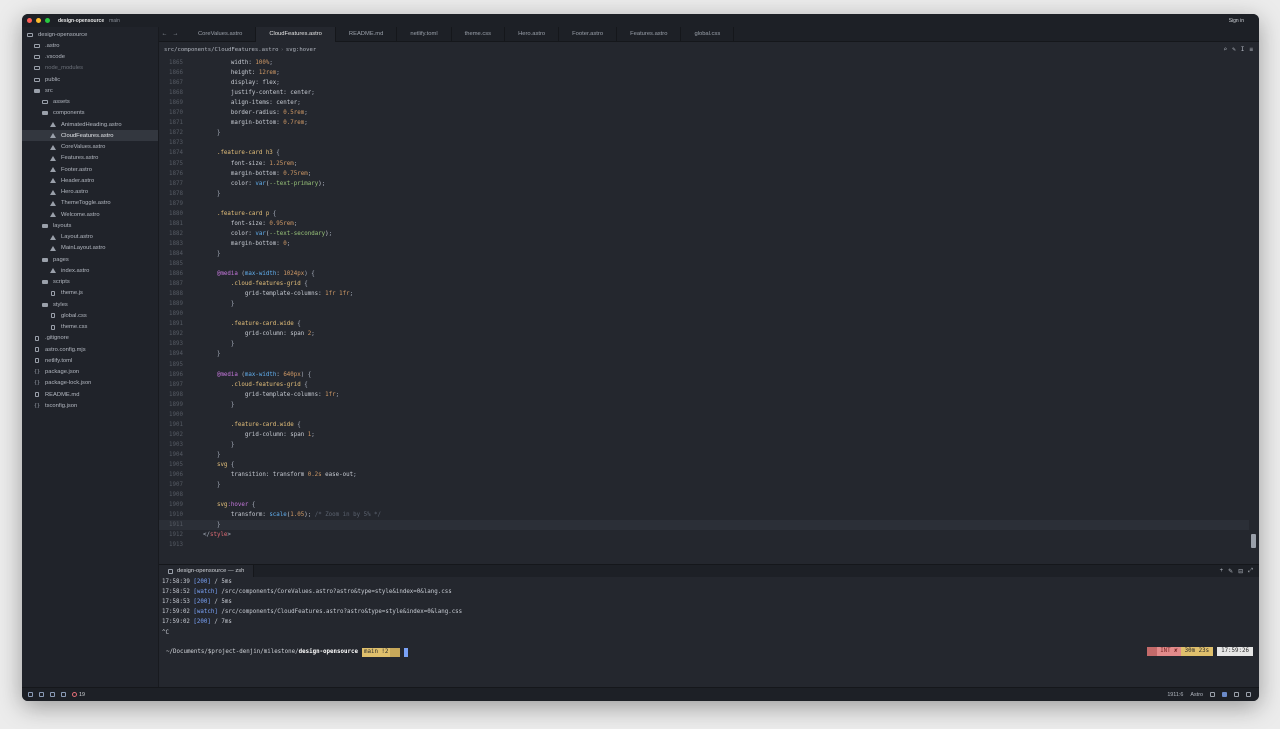 The image size is (1280, 729). Describe the element at coordinates (704, 344) in the screenshot. I see `code-line: 1893 }` at that location.